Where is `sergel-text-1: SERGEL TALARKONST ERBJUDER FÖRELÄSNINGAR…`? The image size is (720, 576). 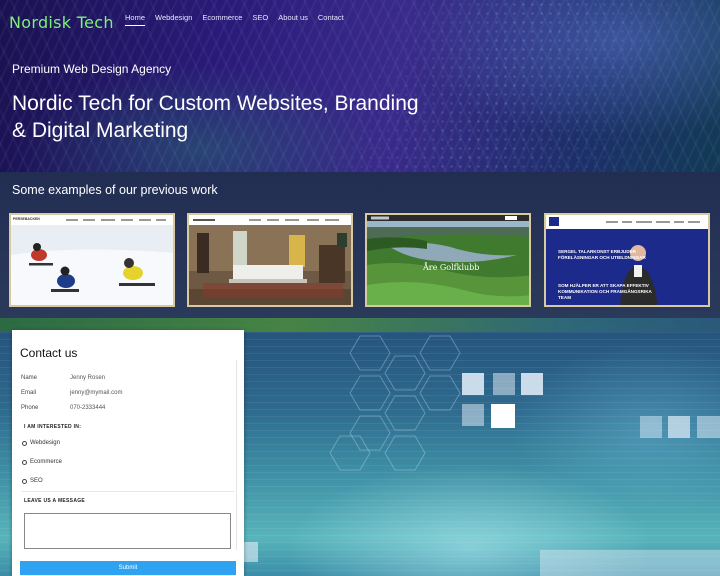 sergel-text-1: SERGEL TALARKONST ERBJUDER FÖRELÄSNINGAR… is located at coordinates (602, 254).